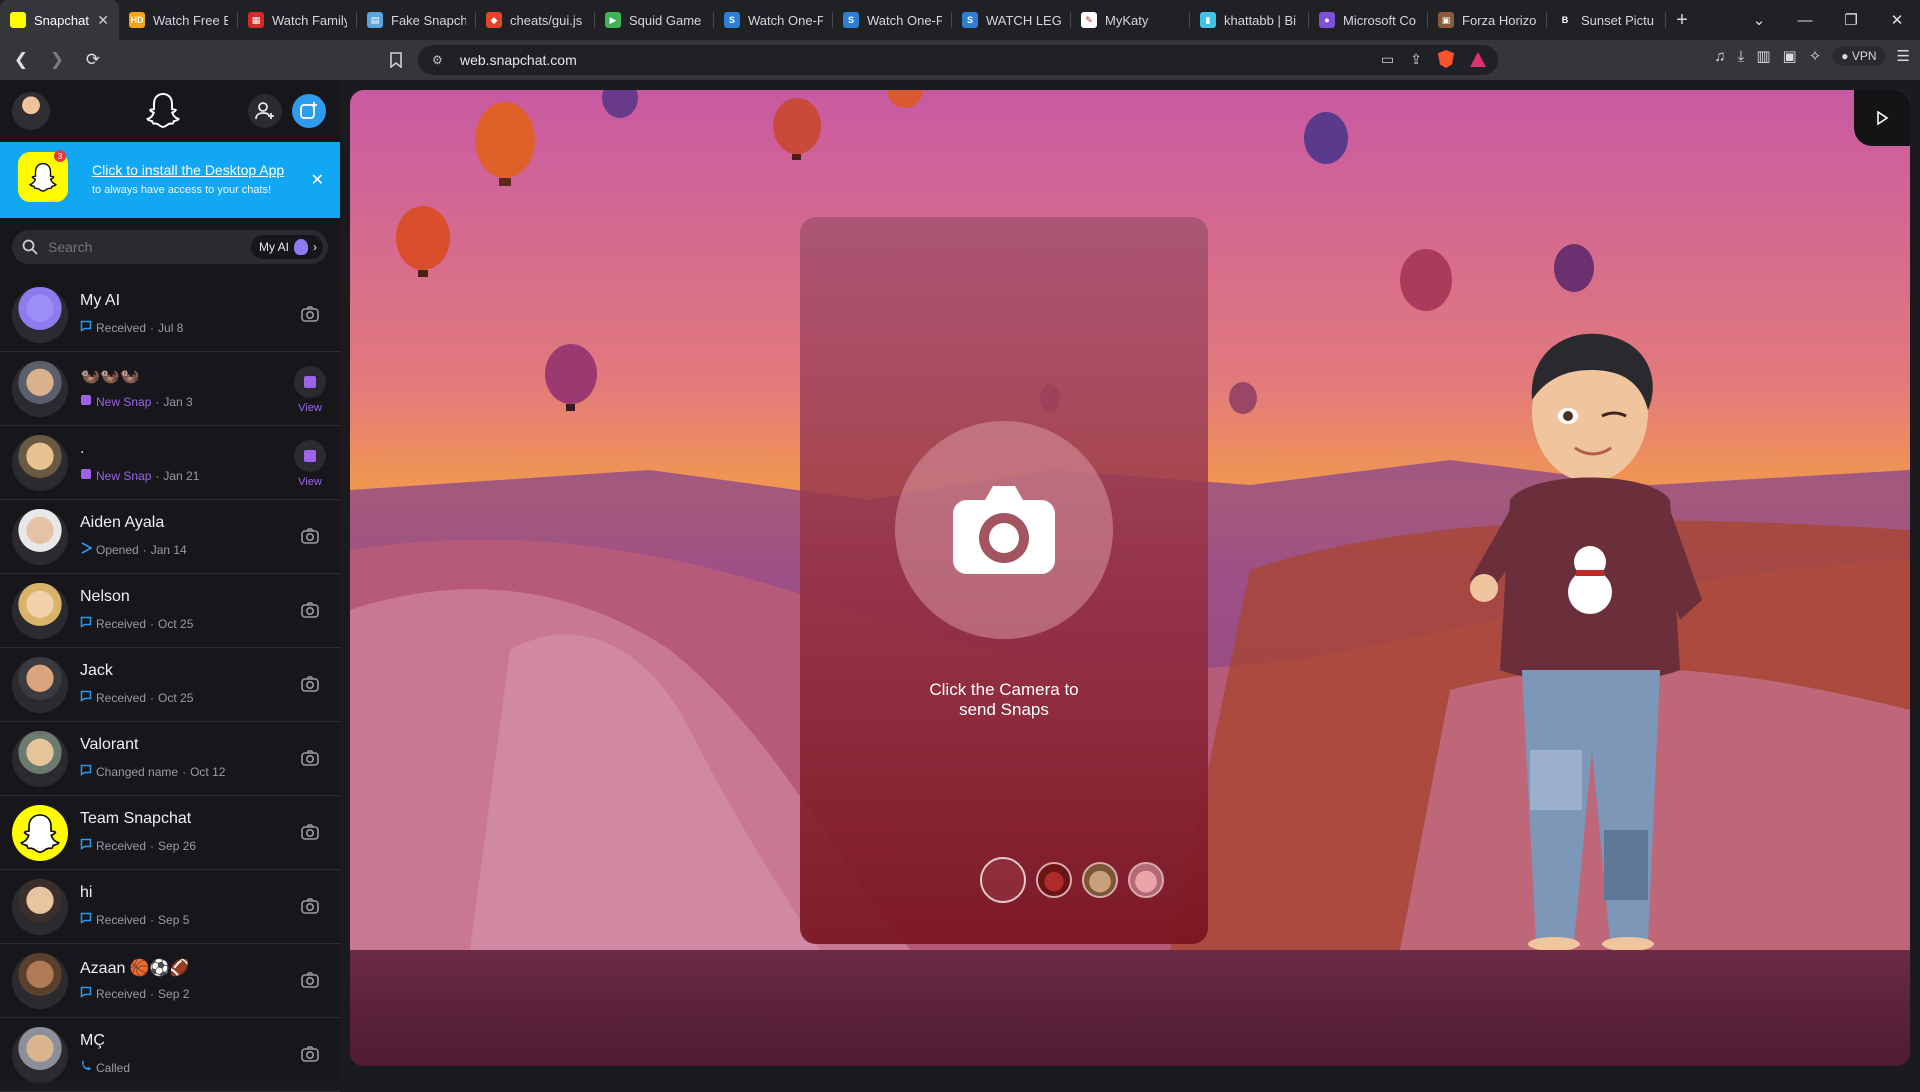 The image size is (1920, 1092). I want to click on my-profile-avatar, so click(31, 111).